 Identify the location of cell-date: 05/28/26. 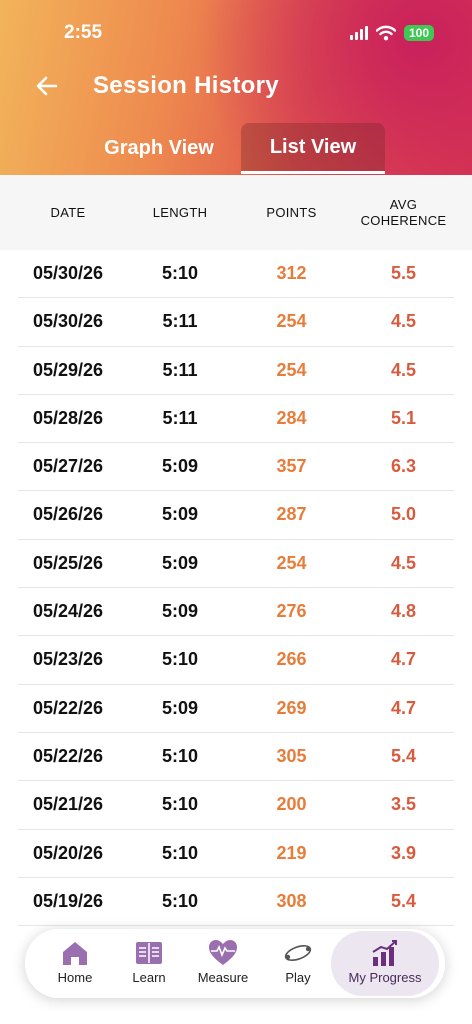
(68, 417).